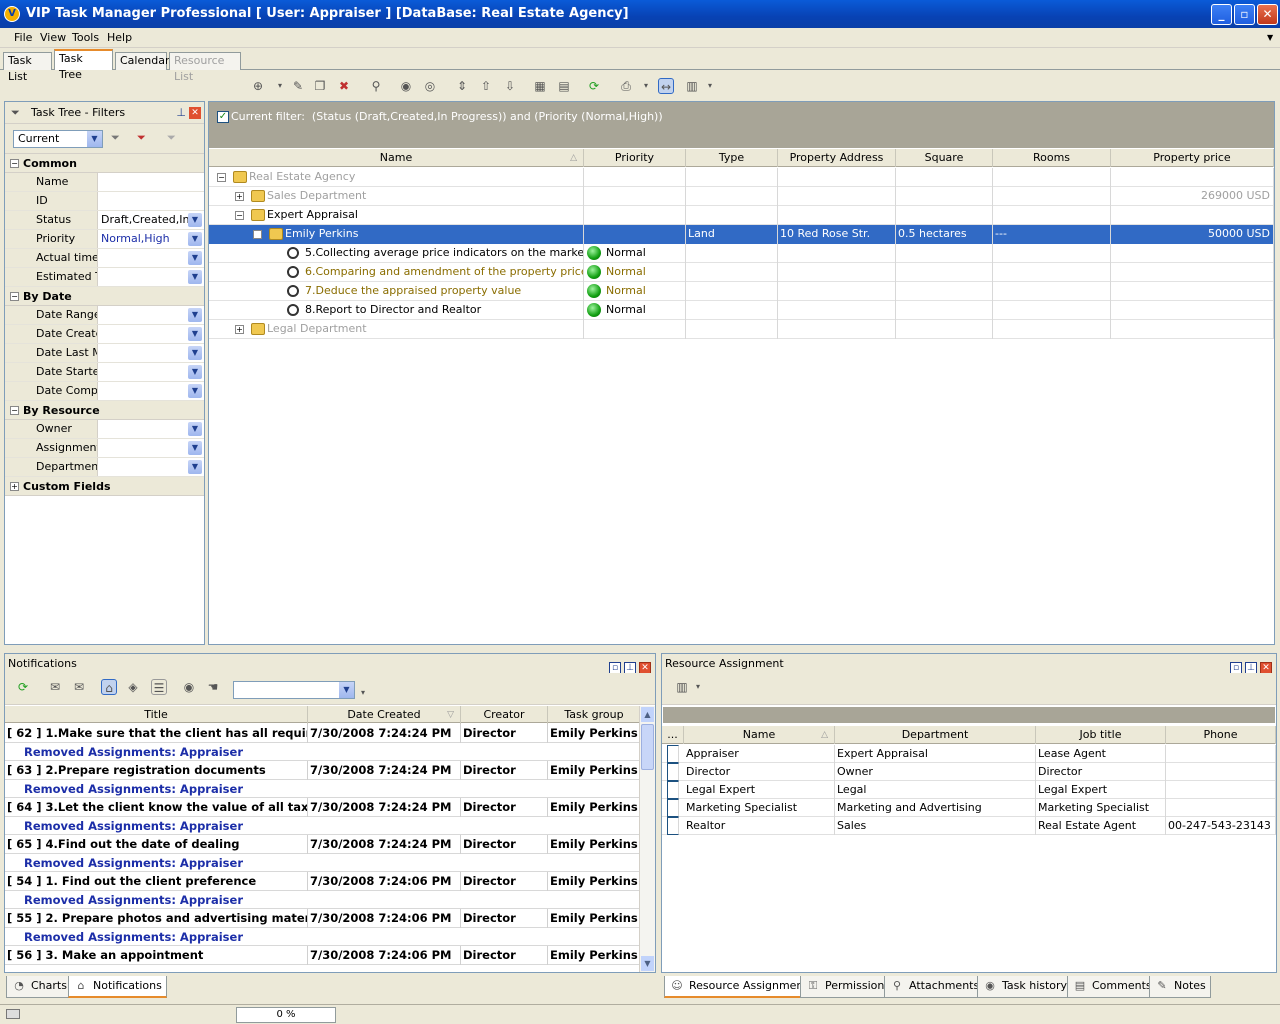 The height and width of the screenshot is (1024, 1280). Describe the element at coordinates (486, 86) in the screenshot. I see `move-up-icon: ⇧` at that location.